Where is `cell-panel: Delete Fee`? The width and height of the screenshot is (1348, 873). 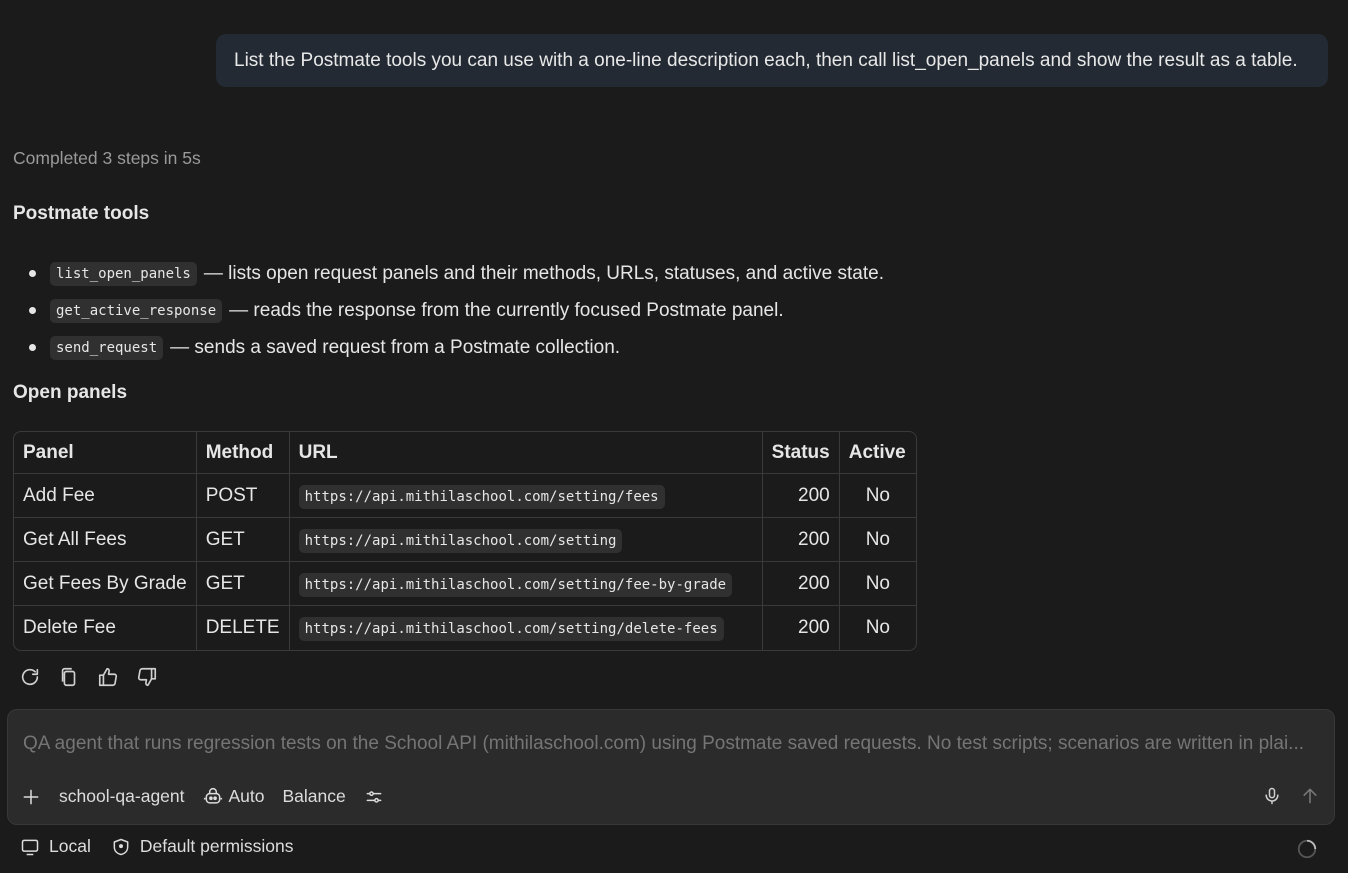
cell-panel: Delete Fee is located at coordinates (105, 628).